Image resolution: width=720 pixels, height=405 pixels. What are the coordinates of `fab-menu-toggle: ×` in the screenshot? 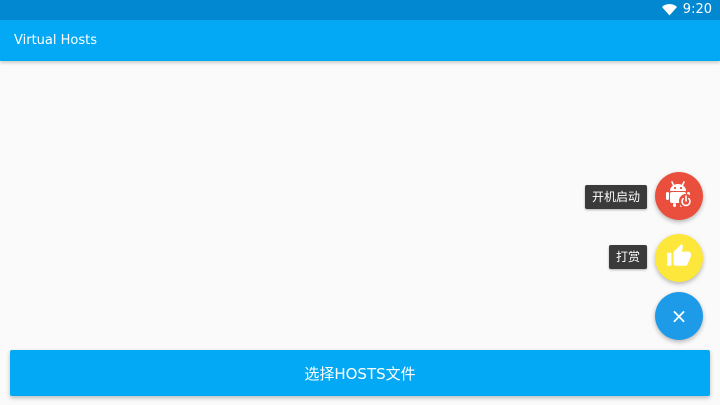 It's located at (679, 316).